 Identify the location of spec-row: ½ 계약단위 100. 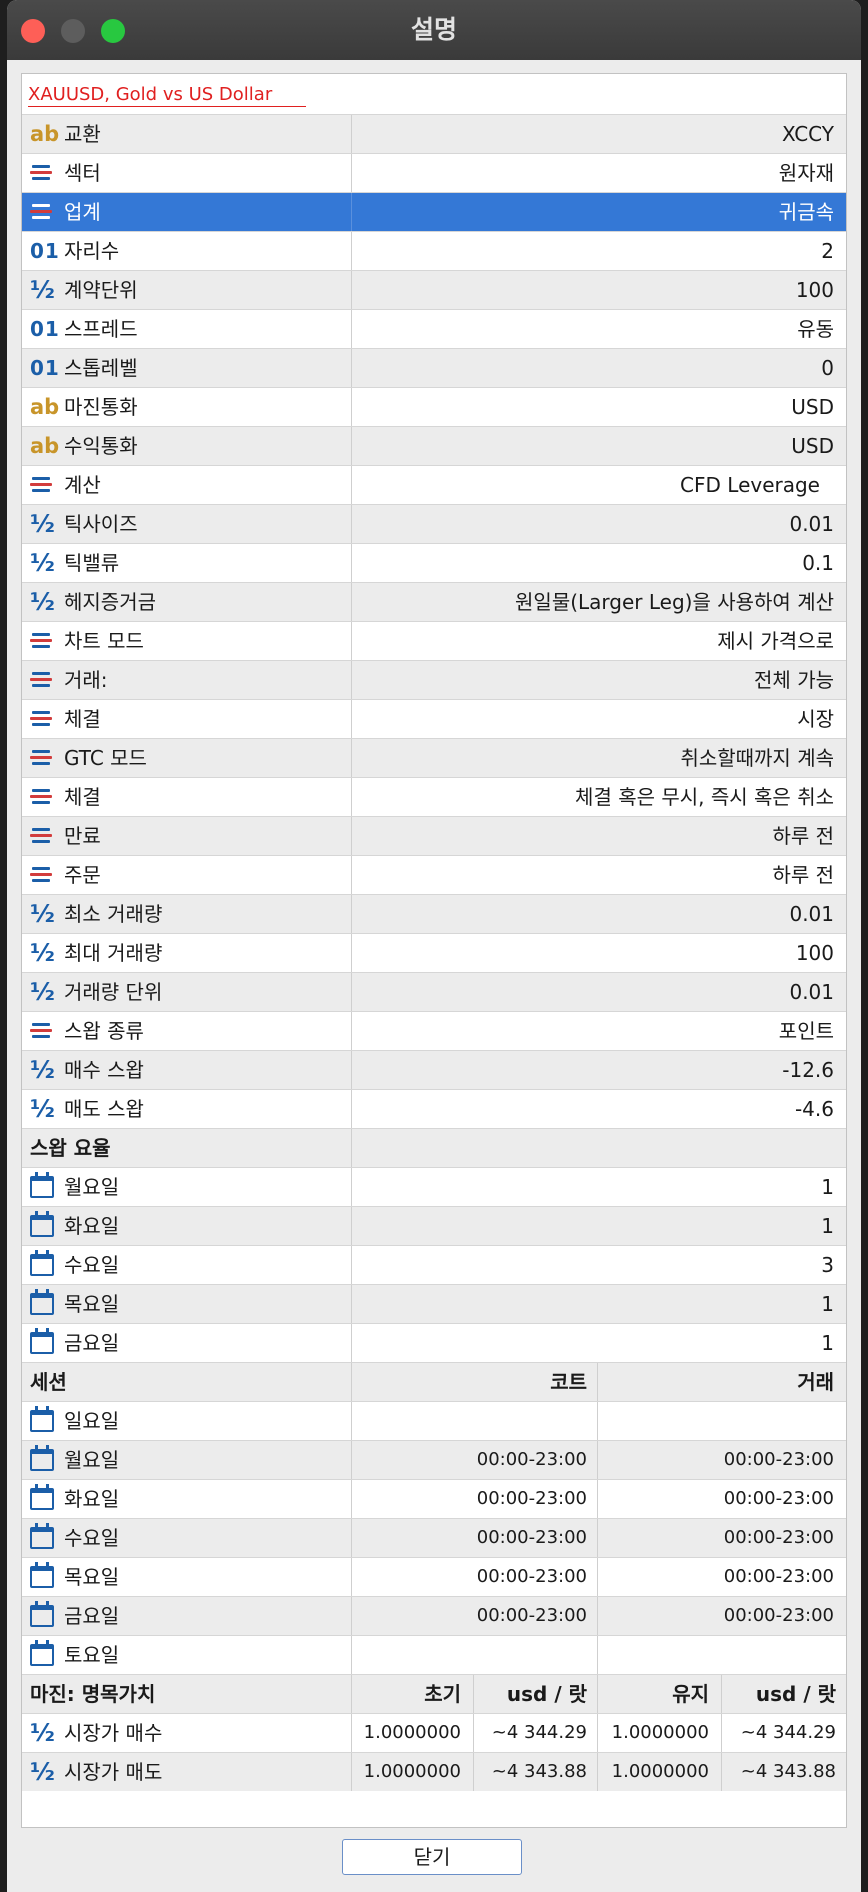
(434, 289).